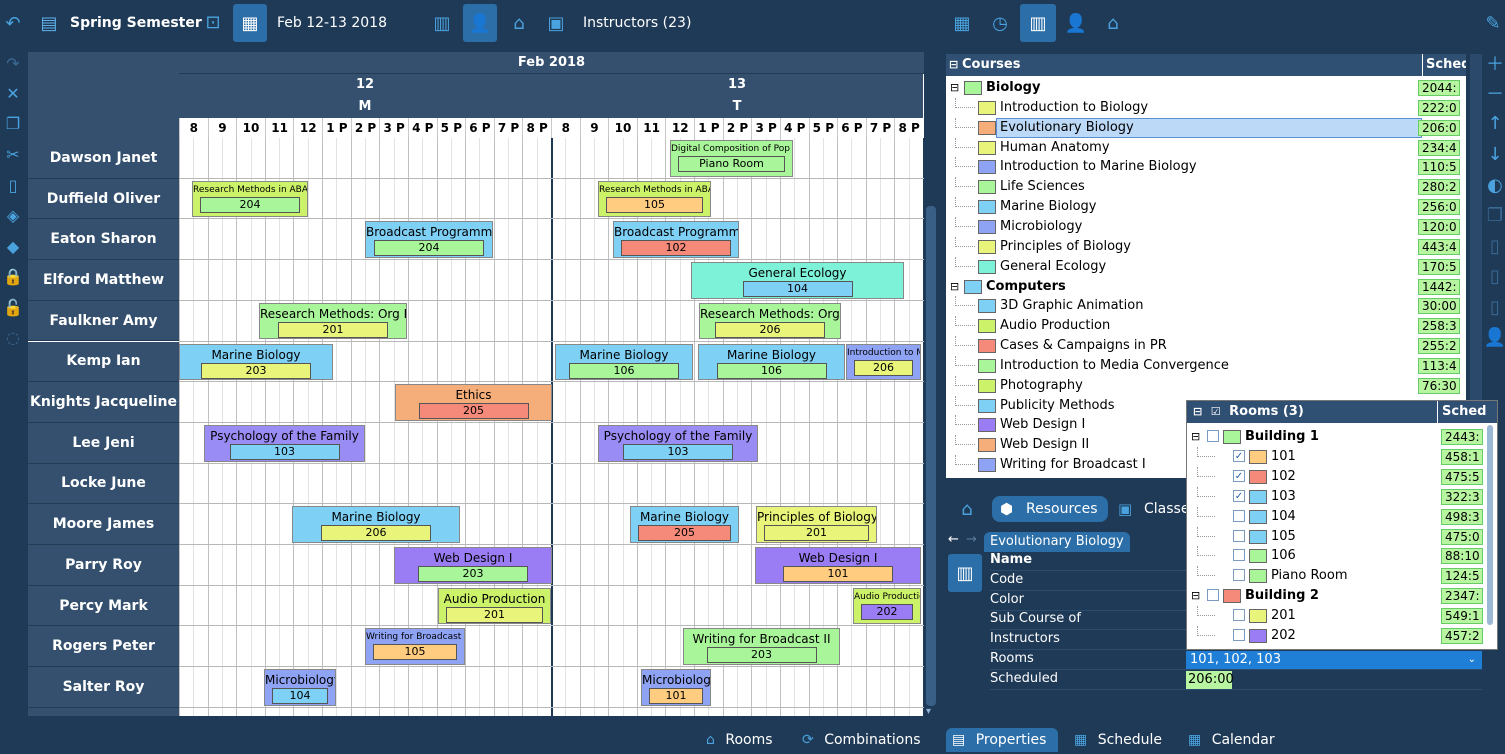  I want to click on schedule-event: Broadcast Programming204, so click(429, 240).